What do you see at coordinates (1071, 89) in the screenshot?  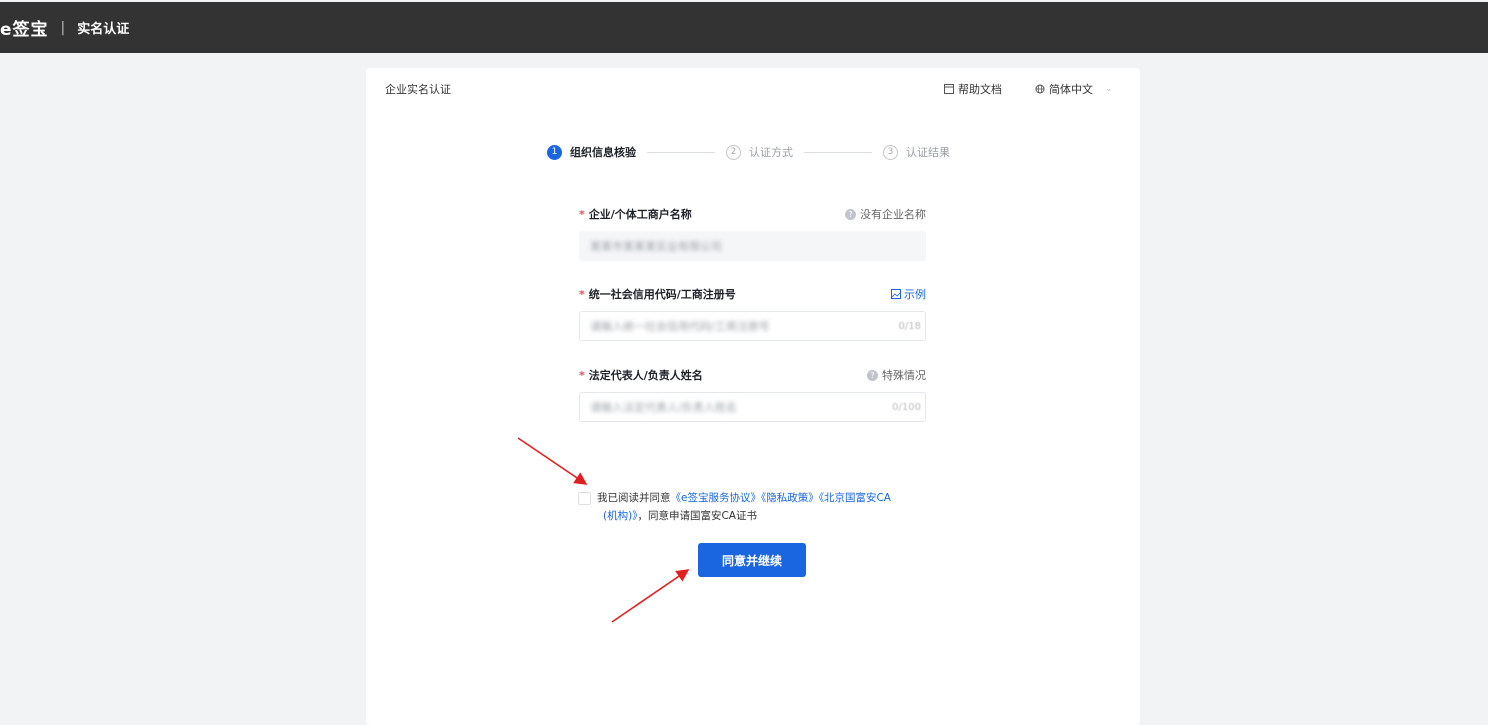 I see `language-label: 简体中文` at bounding box center [1071, 89].